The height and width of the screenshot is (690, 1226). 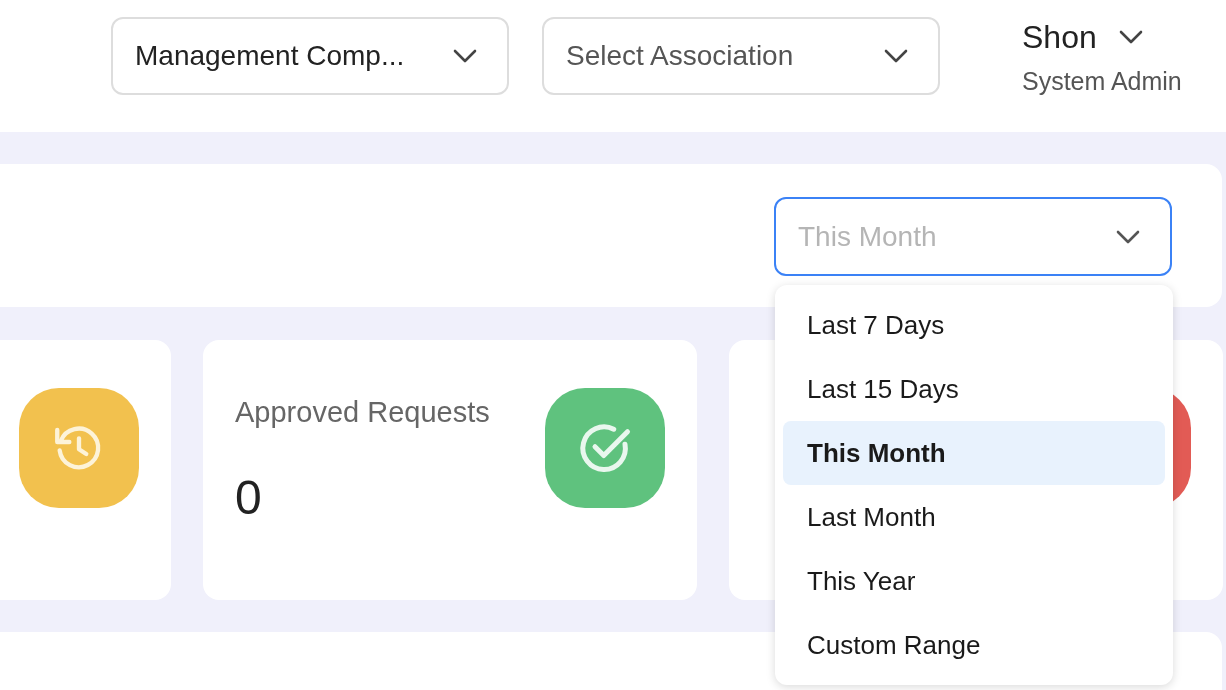 I want to click on dropdown-option: This Month, so click(x=974, y=453).